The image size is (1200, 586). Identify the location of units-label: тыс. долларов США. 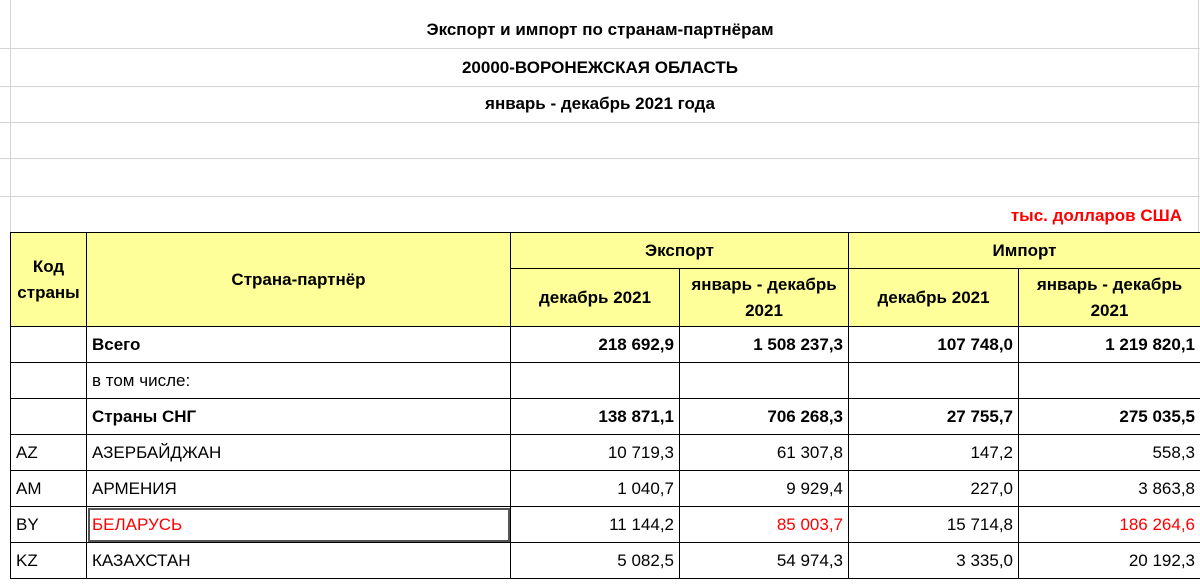
(1096, 215).